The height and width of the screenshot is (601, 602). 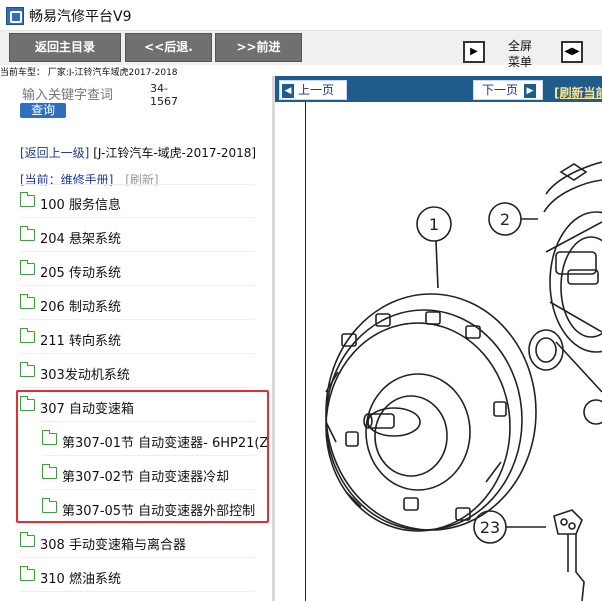 I want to click on title-bar: 畅易汽修平台V9, so click(x=301, y=15).